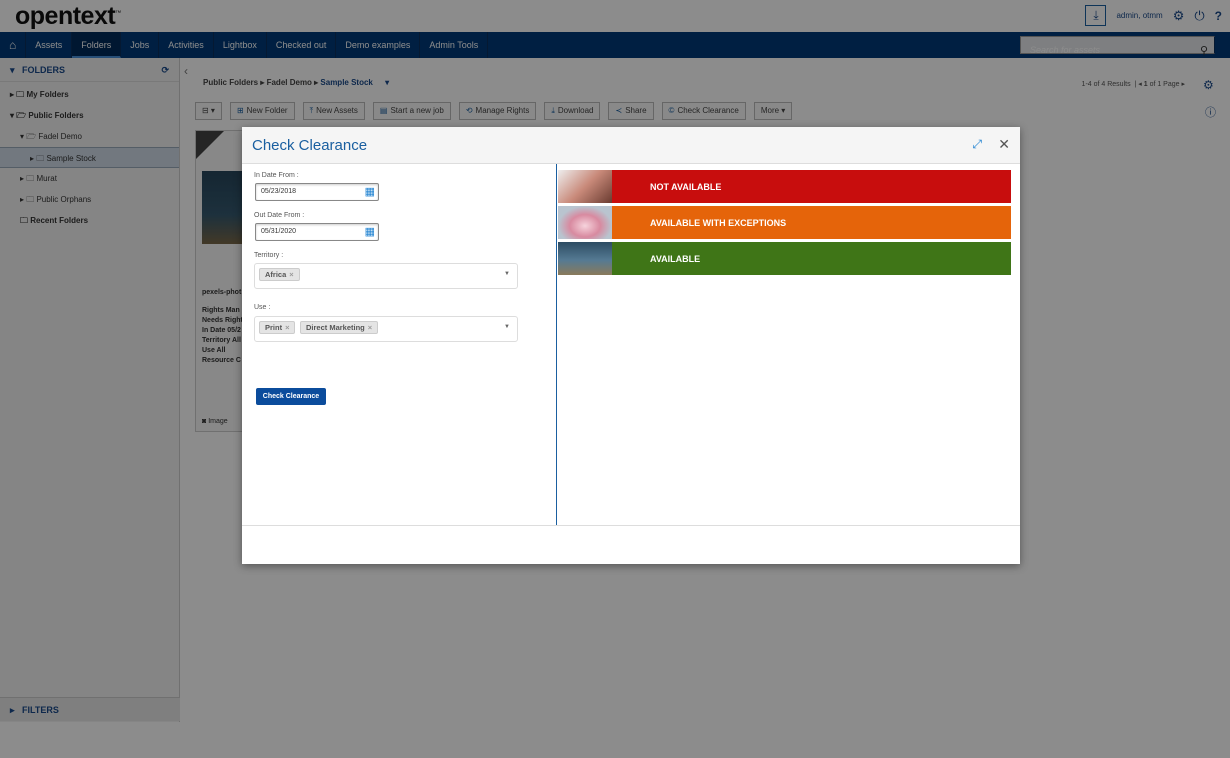 The width and height of the screenshot is (1230, 758). I want to click on result-status: NOT AVAILABLE, so click(686, 186).